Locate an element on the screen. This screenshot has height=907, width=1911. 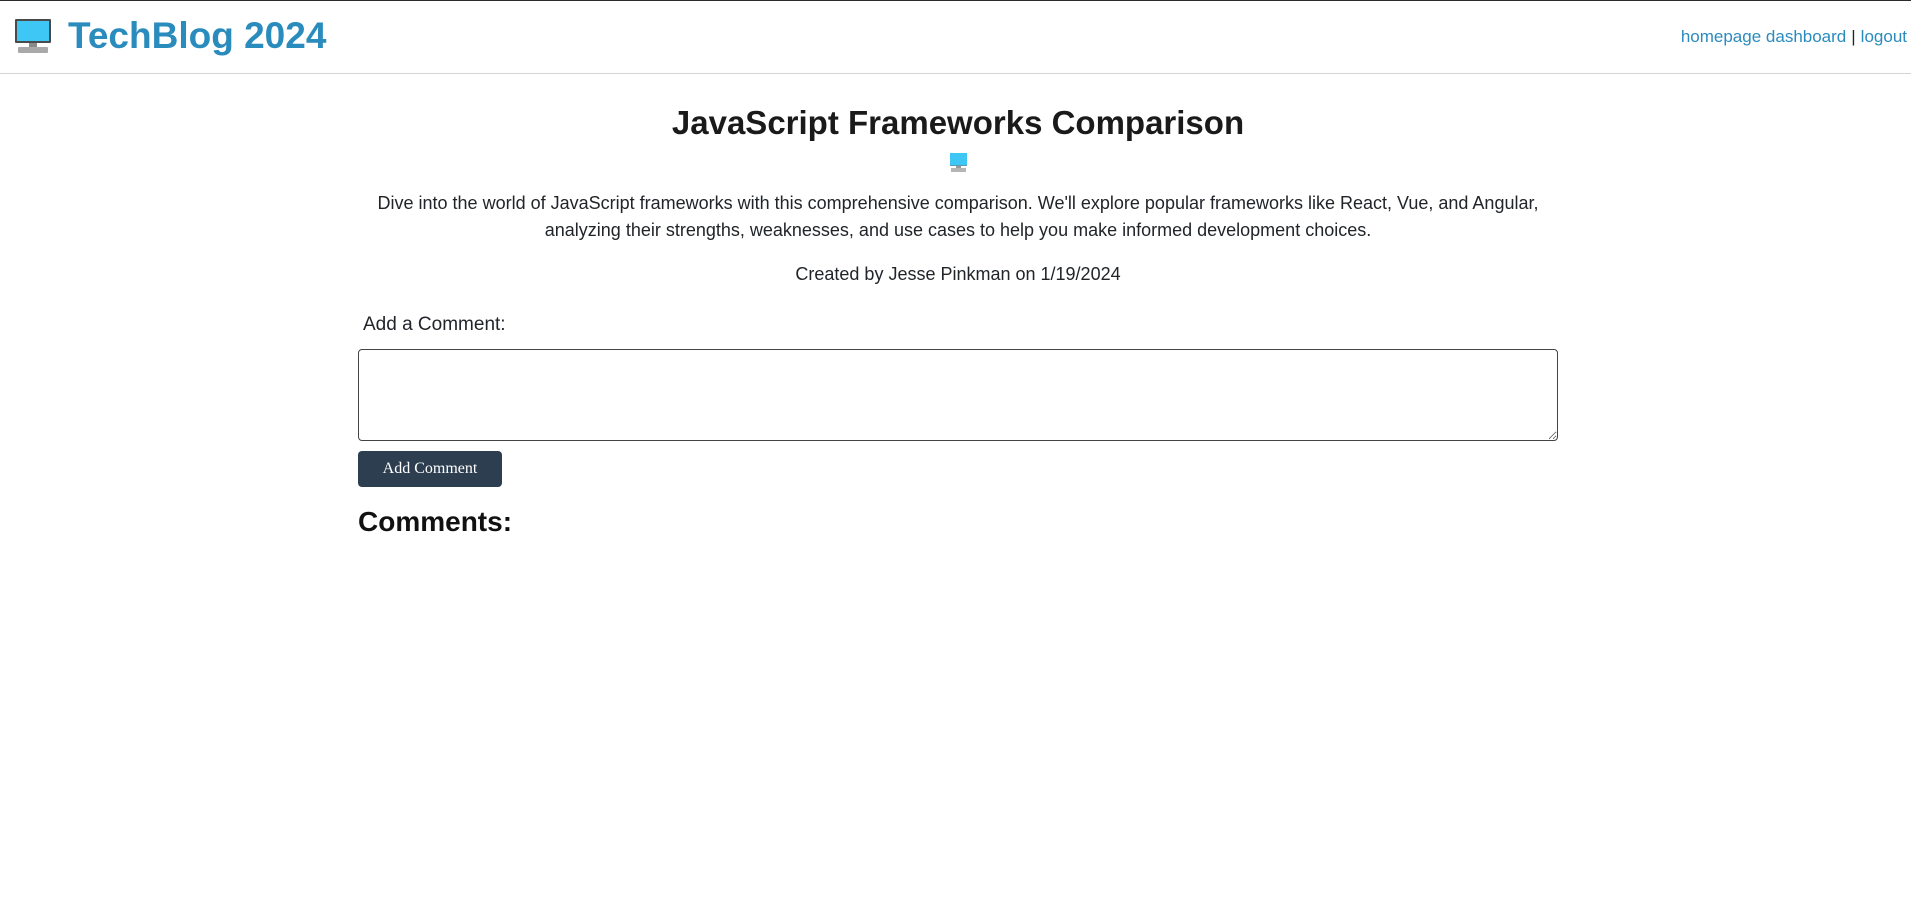
brand: TechBlog 2024 is located at coordinates (170, 36).